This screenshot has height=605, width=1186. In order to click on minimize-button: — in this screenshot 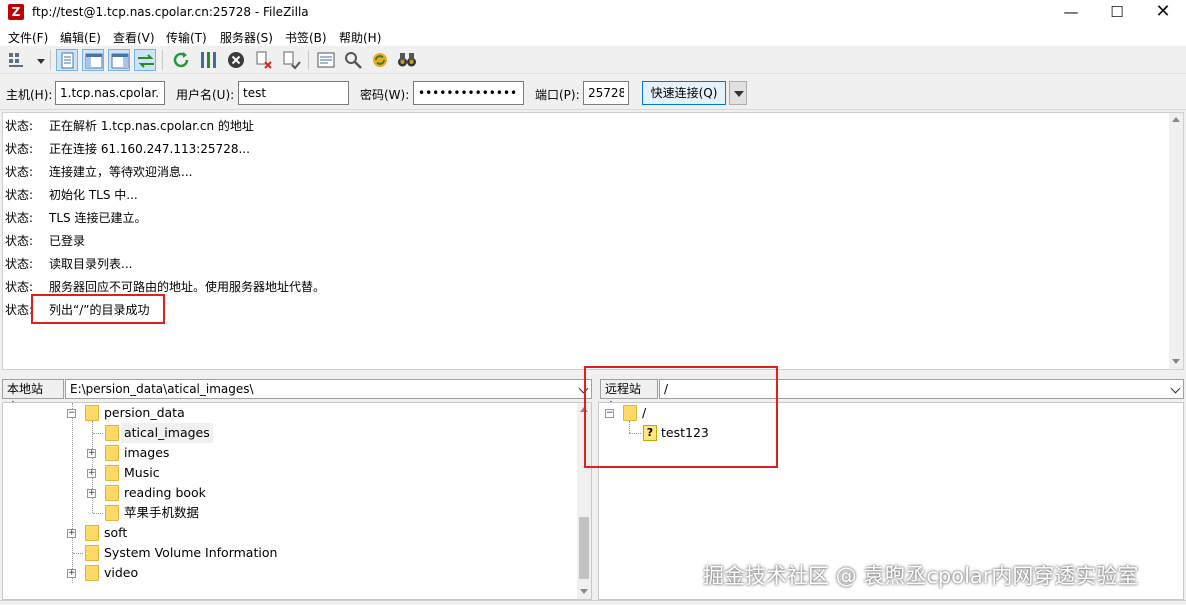, I will do `click(1071, 13)`.